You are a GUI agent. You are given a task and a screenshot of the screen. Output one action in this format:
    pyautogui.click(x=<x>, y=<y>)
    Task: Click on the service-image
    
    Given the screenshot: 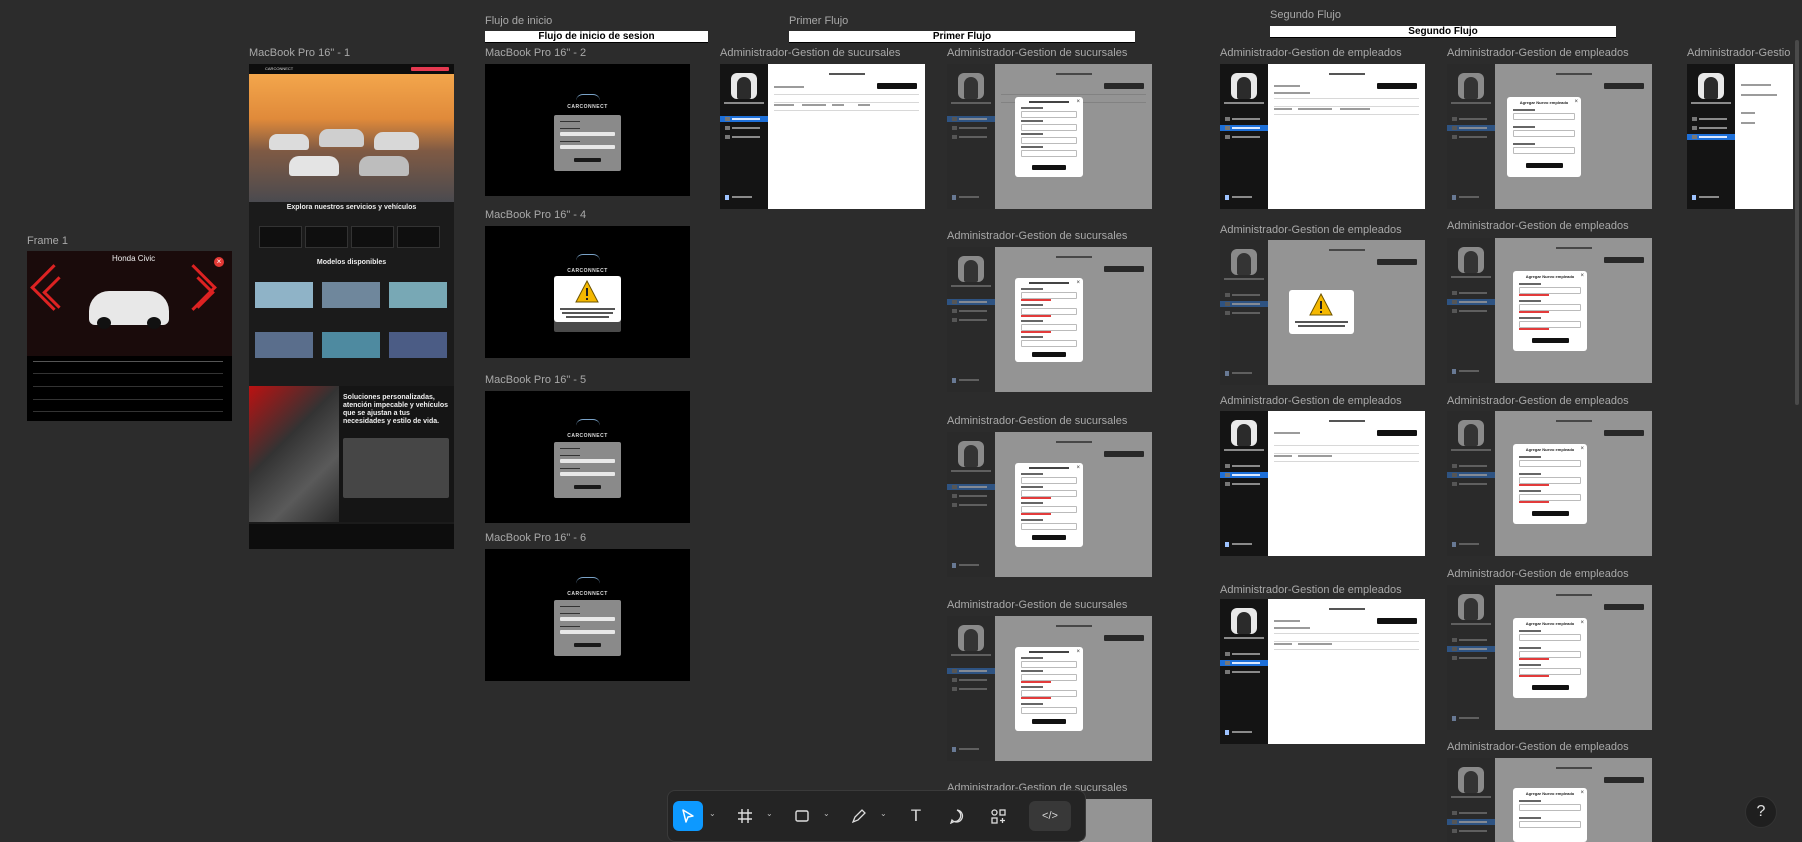 What is the action you would take?
    pyautogui.click(x=294, y=454)
    